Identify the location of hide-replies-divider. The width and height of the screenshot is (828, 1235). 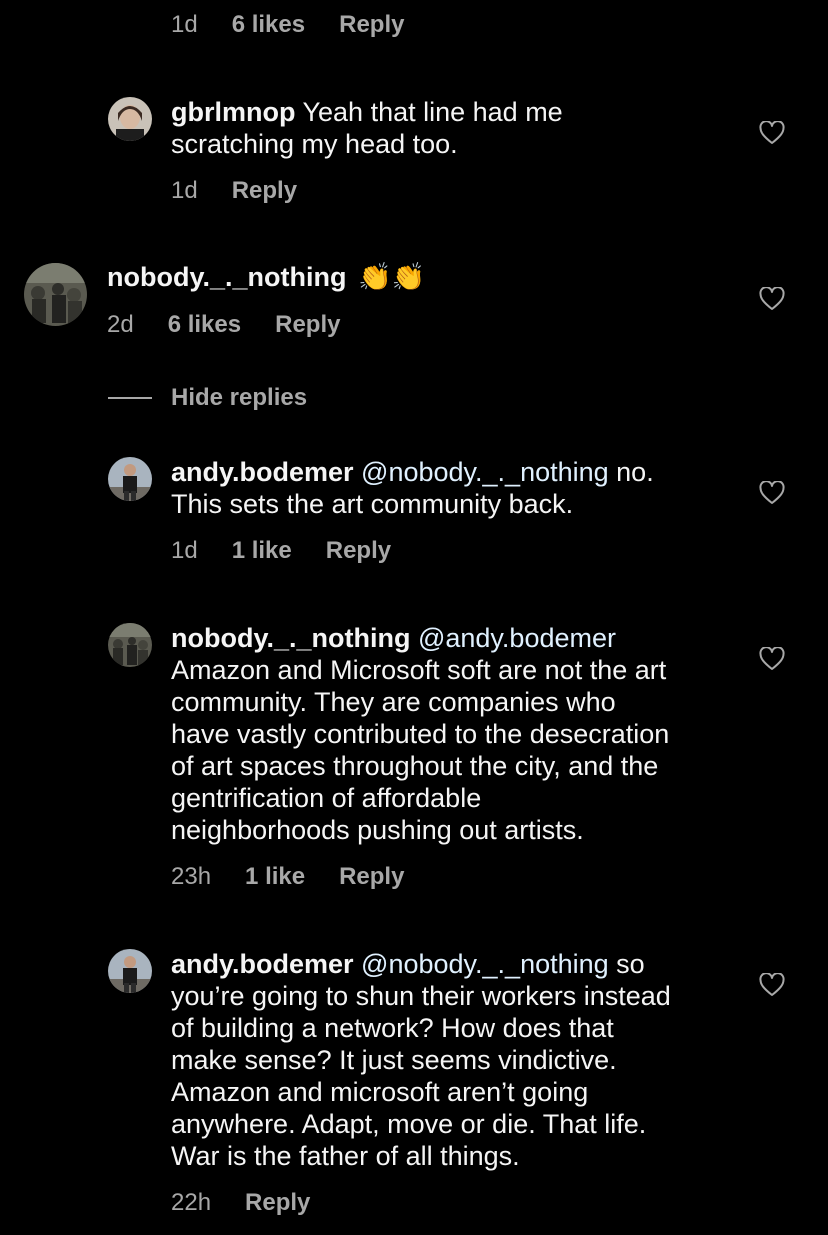
(130, 398).